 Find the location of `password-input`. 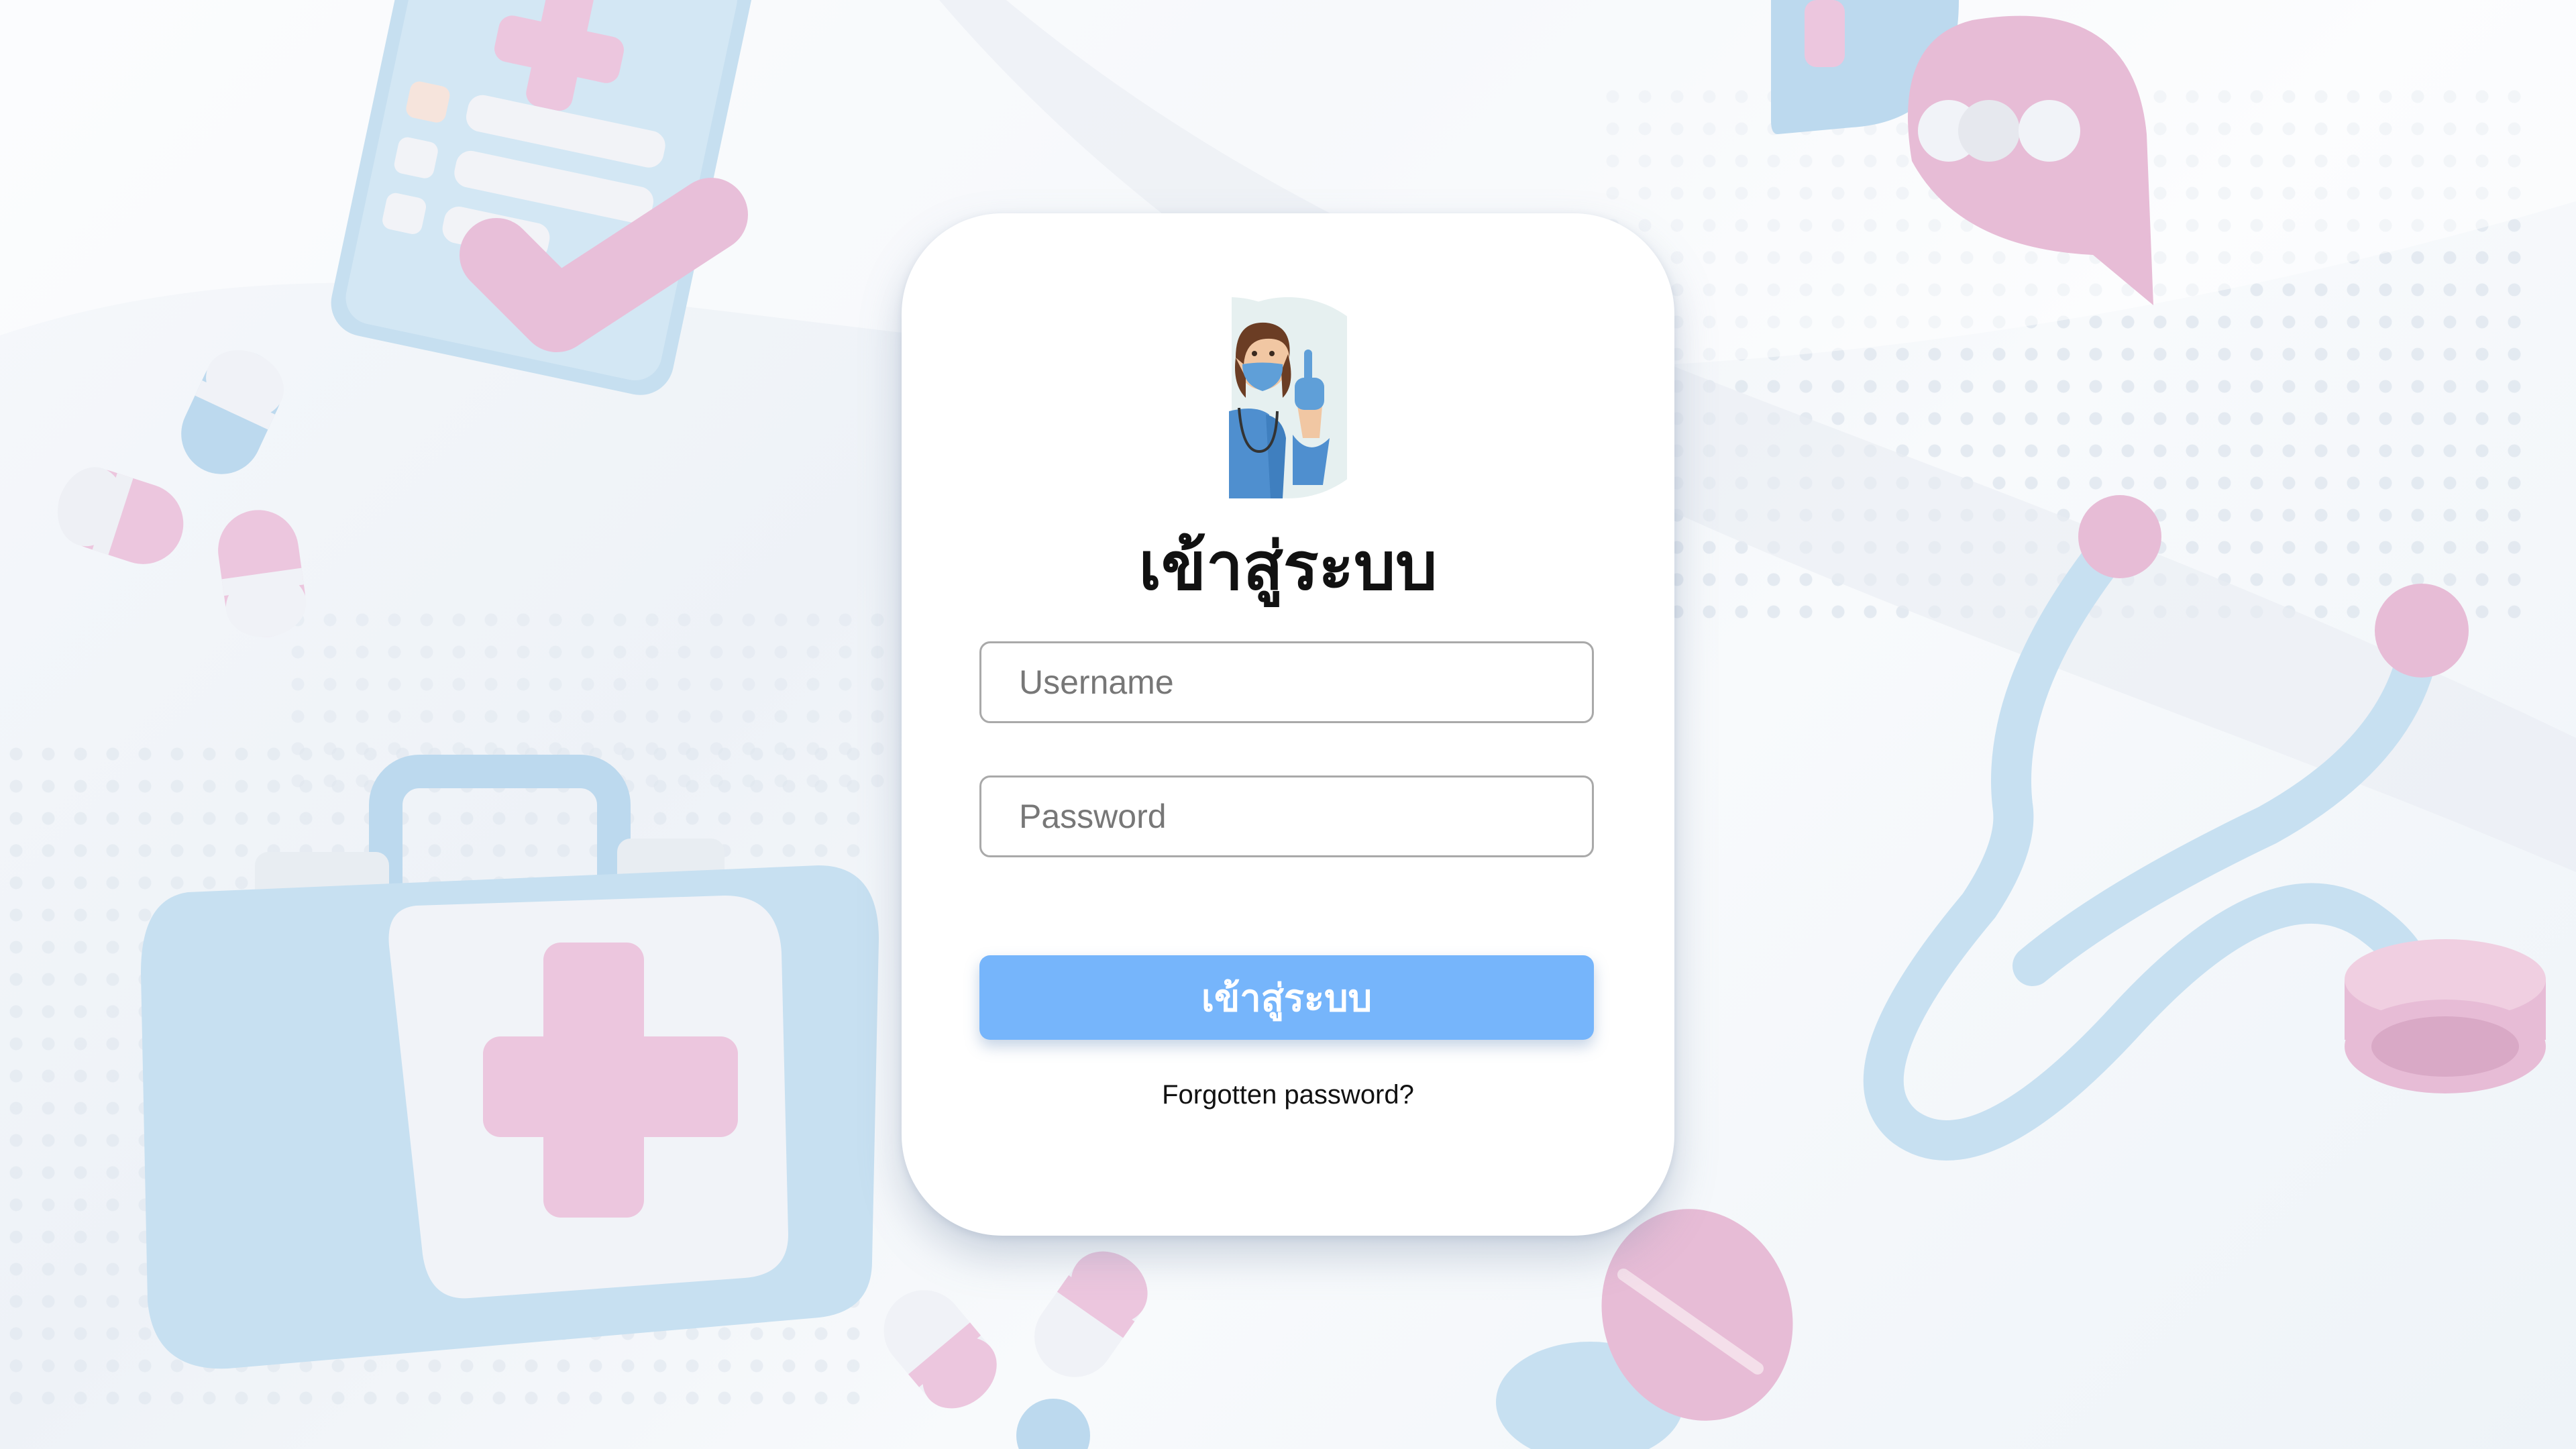

password-input is located at coordinates (1286, 816).